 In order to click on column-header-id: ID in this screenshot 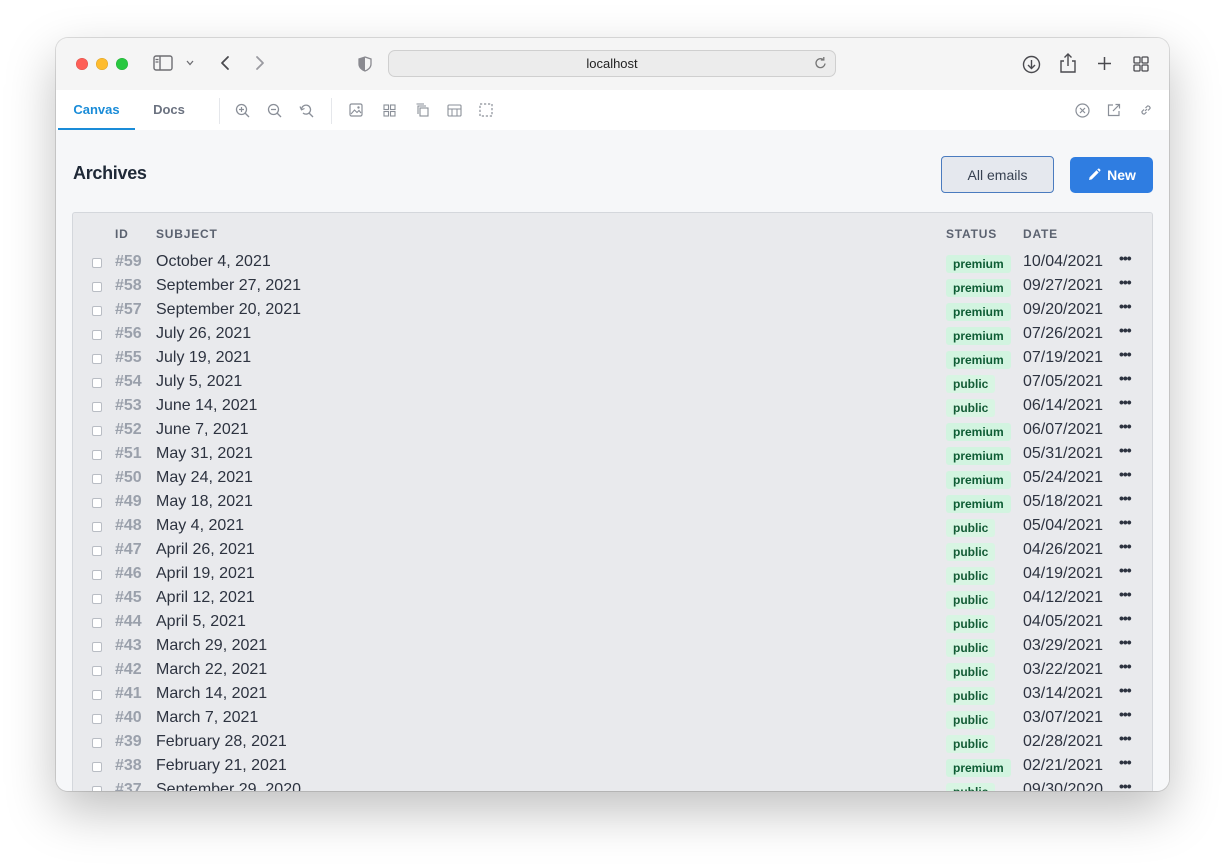, I will do `click(122, 234)`.